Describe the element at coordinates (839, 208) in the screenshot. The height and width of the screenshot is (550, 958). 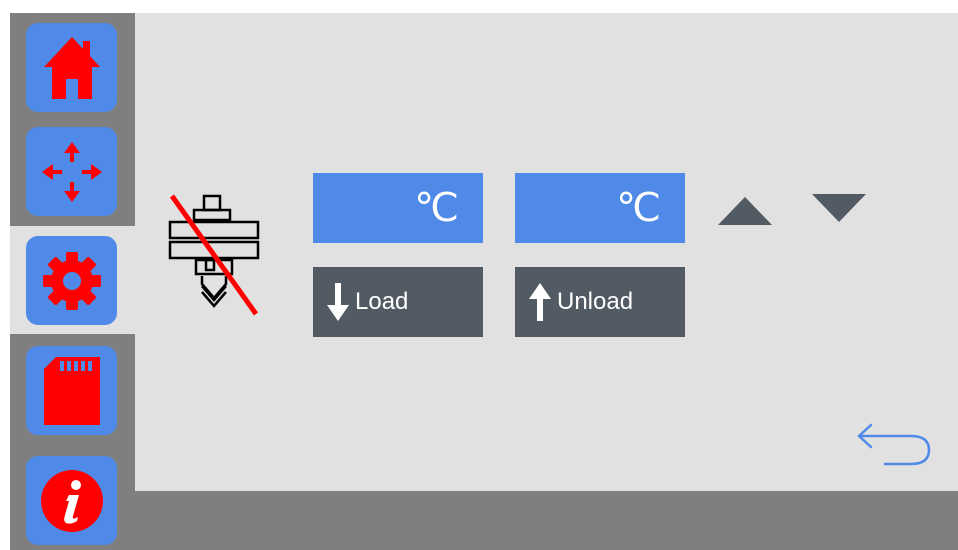
I see `triangle-down-icon` at that location.